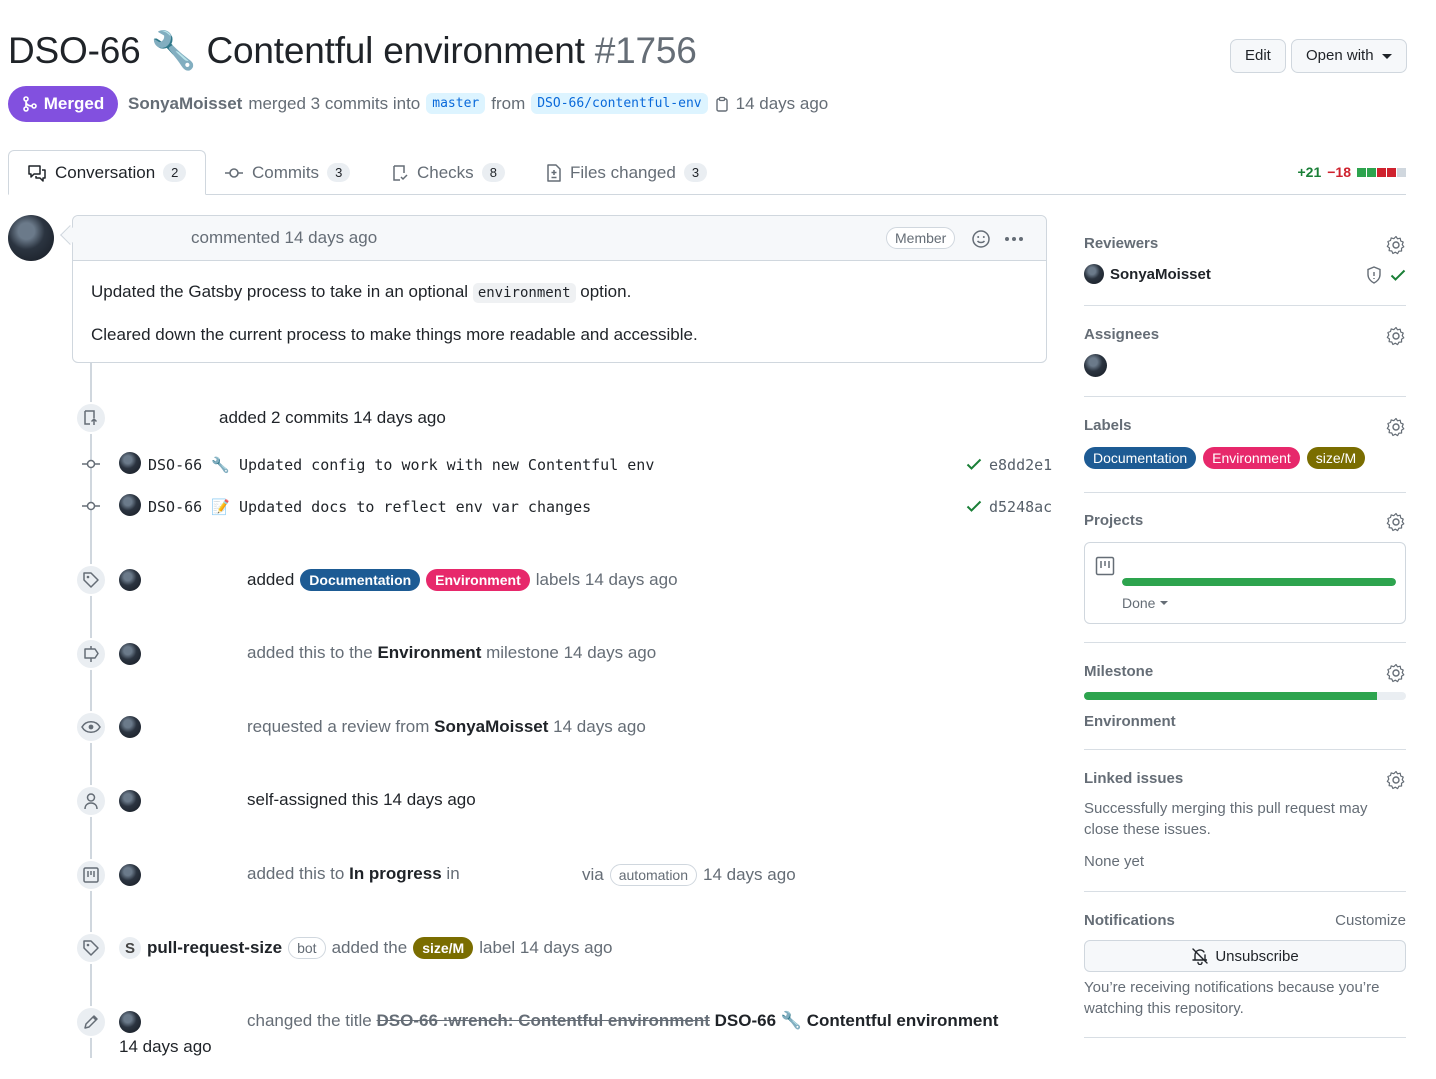  I want to click on event-text: 14 days ago, so click(749, 874).